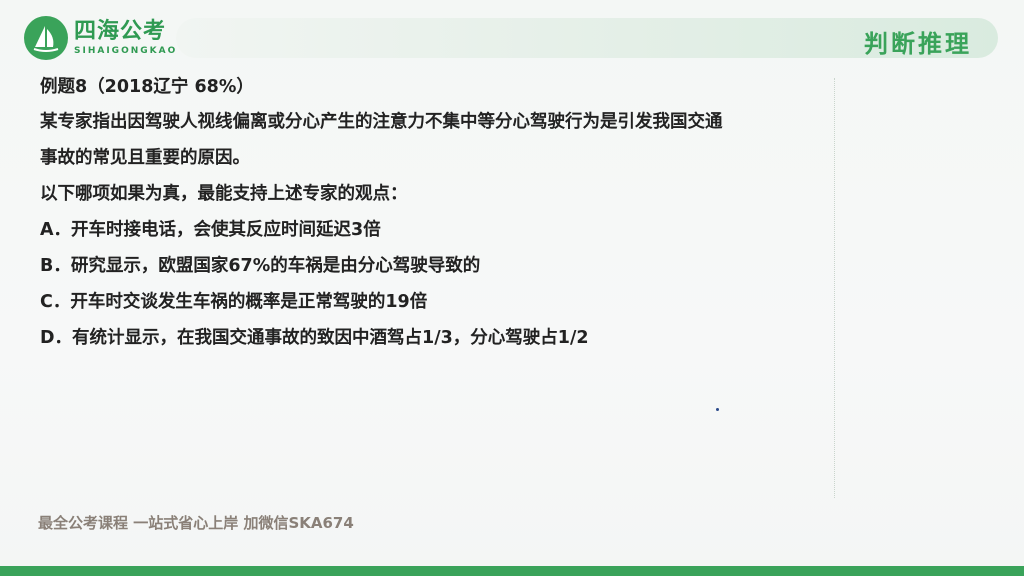 This screenshot has width=1024, height=576. I want to click on question-stem-line-2: 事故的常见且重要的原因。, so click(145, 158).